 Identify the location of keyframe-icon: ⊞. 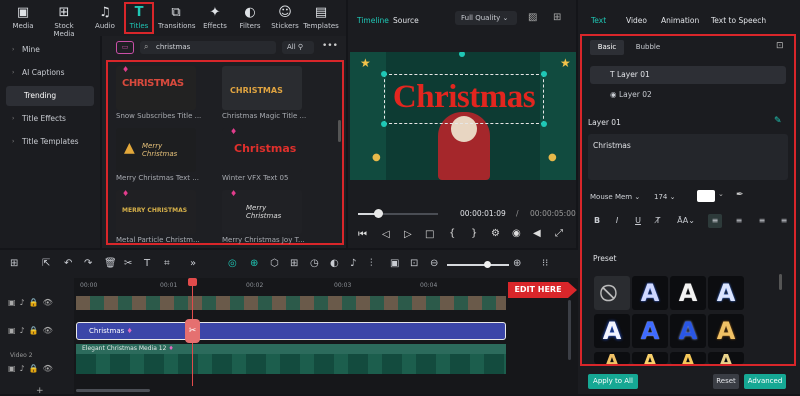
(294, 263).